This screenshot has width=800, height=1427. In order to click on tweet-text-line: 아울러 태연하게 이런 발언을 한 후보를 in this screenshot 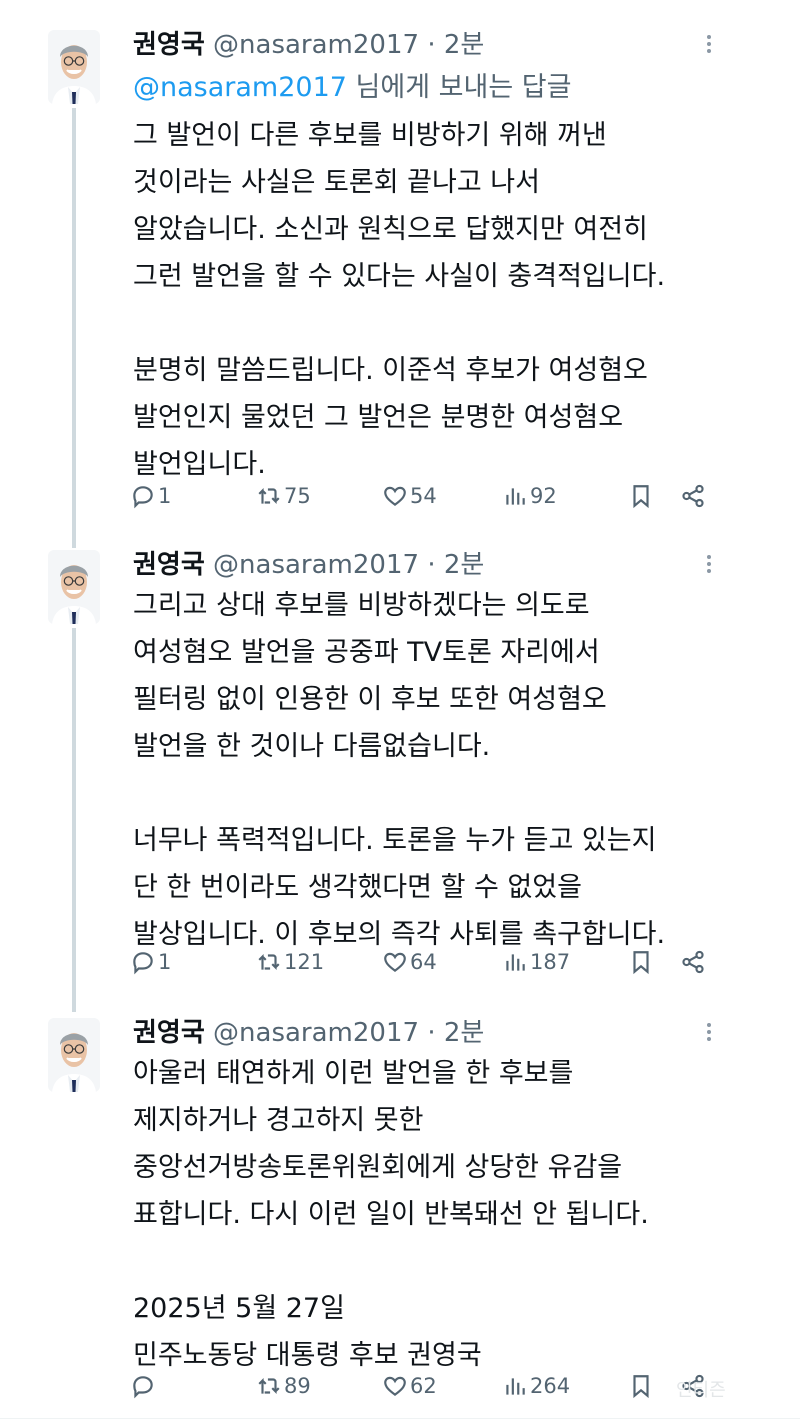, I will do `click(353, 1073)`.